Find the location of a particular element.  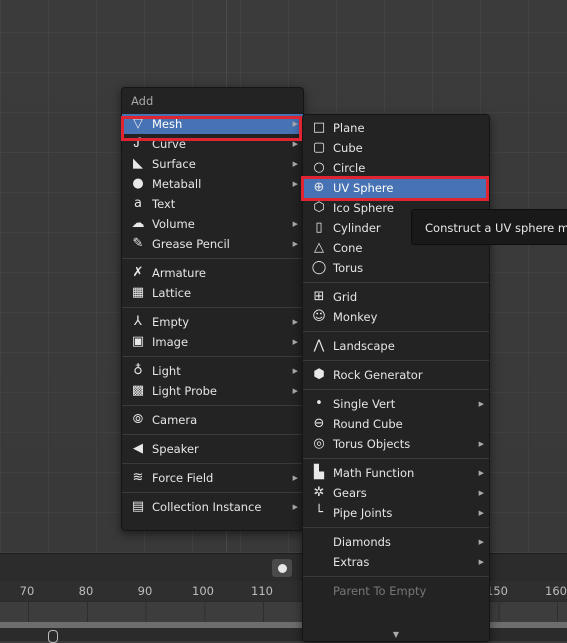

menu-item-landscape: ⋀ Landscape is located at coordinates (396, 346).